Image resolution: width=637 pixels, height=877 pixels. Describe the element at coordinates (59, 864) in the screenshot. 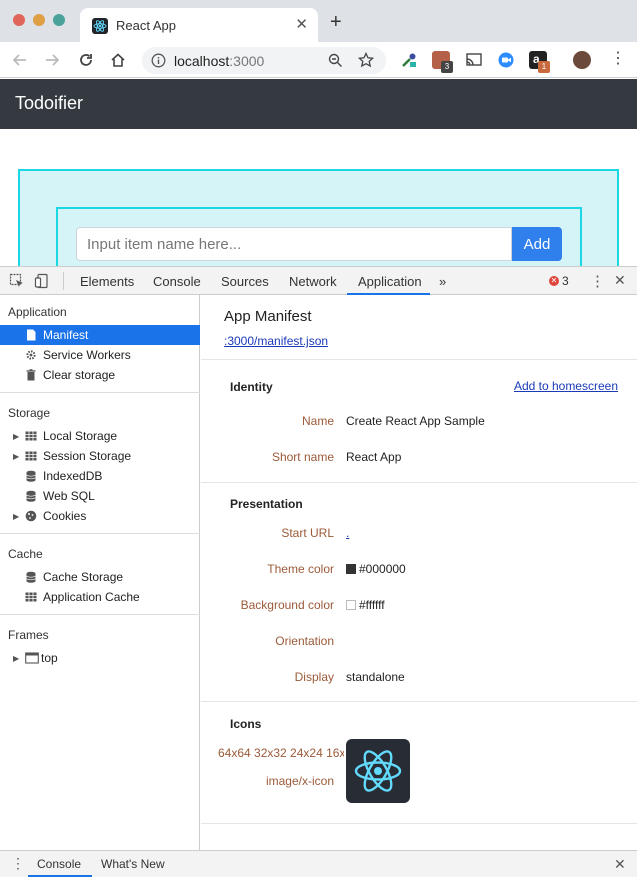

I see `drawer-tab-console: Console` at that location.